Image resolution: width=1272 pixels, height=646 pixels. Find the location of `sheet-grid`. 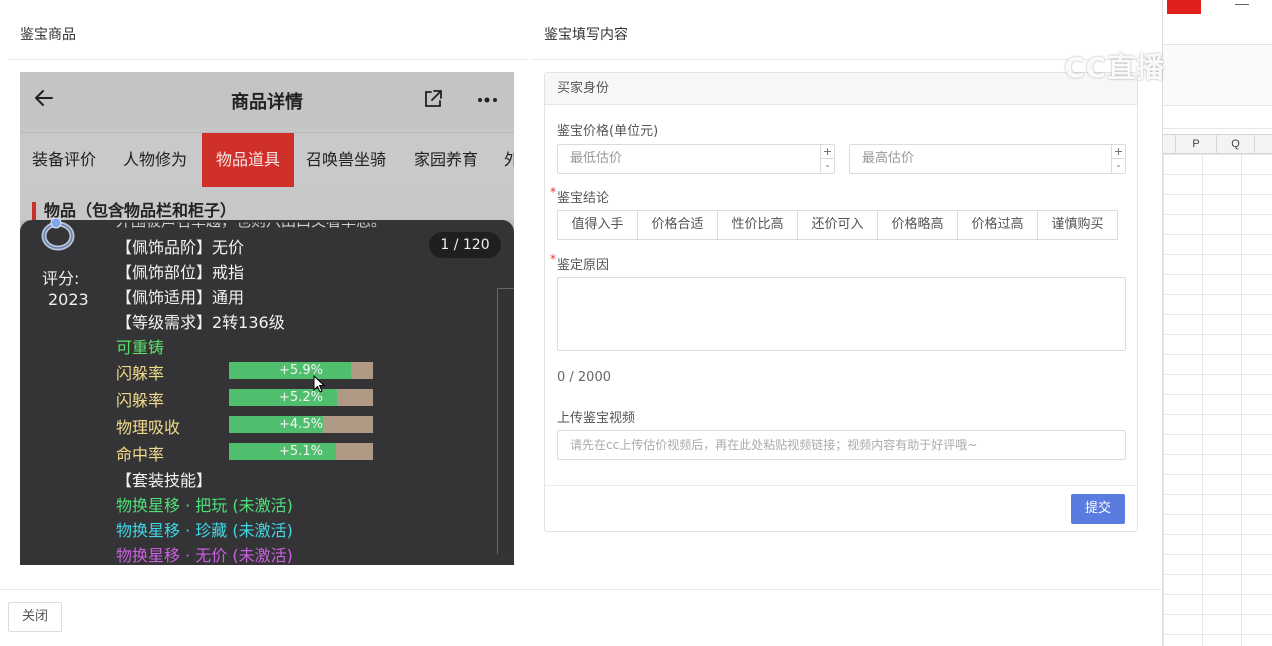

sheet-grid is located at coordinates (1217, 400).